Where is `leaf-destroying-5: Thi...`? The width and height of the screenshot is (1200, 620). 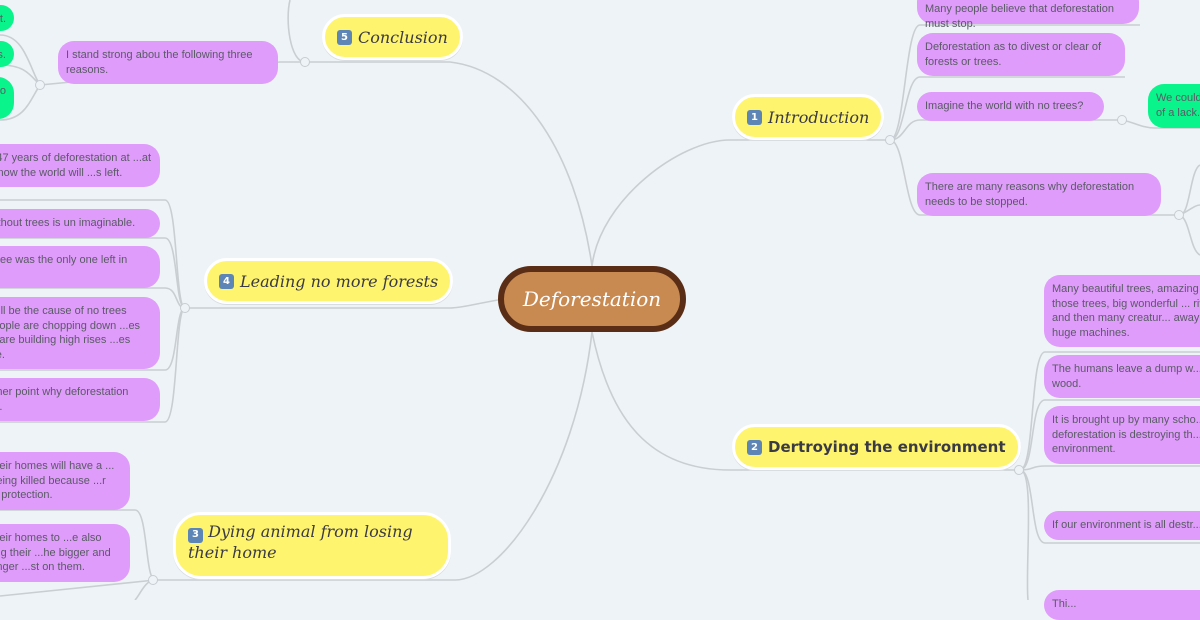 leaf-destroying-5: Thi... is located at coordinates (1122, 605).